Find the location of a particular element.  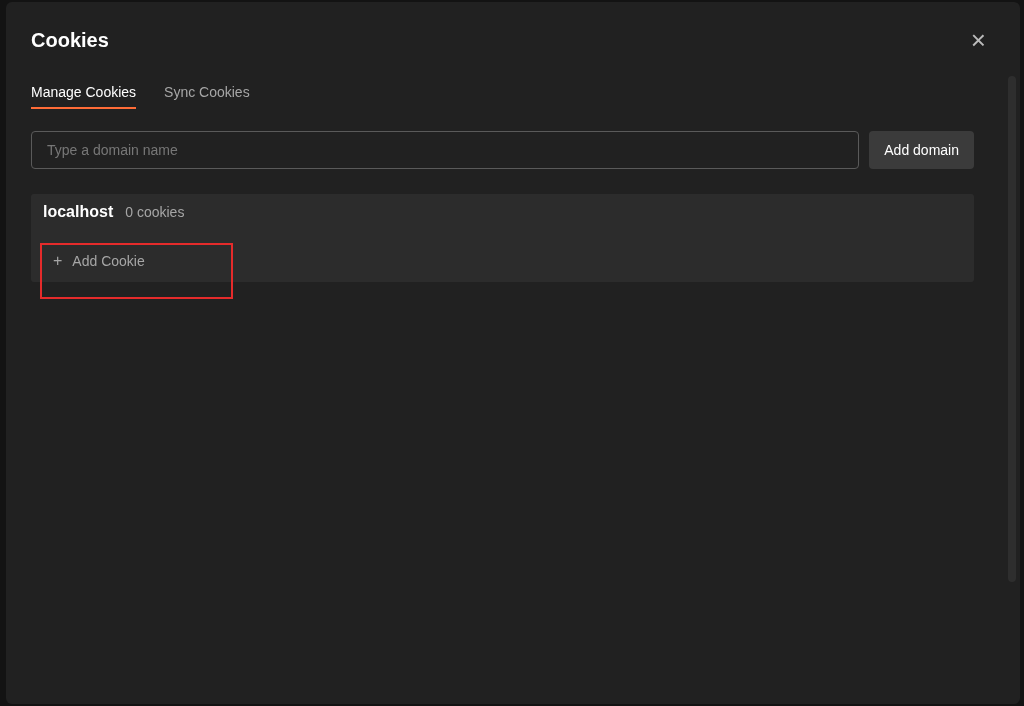

dialog-title: Cookies is located at coordinates (70, 40).